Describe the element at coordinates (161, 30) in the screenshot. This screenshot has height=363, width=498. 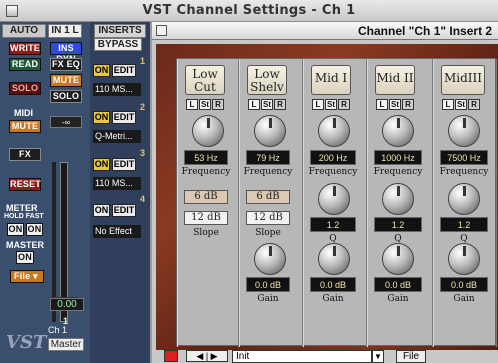
I see `plugin-close-icon` at that location.